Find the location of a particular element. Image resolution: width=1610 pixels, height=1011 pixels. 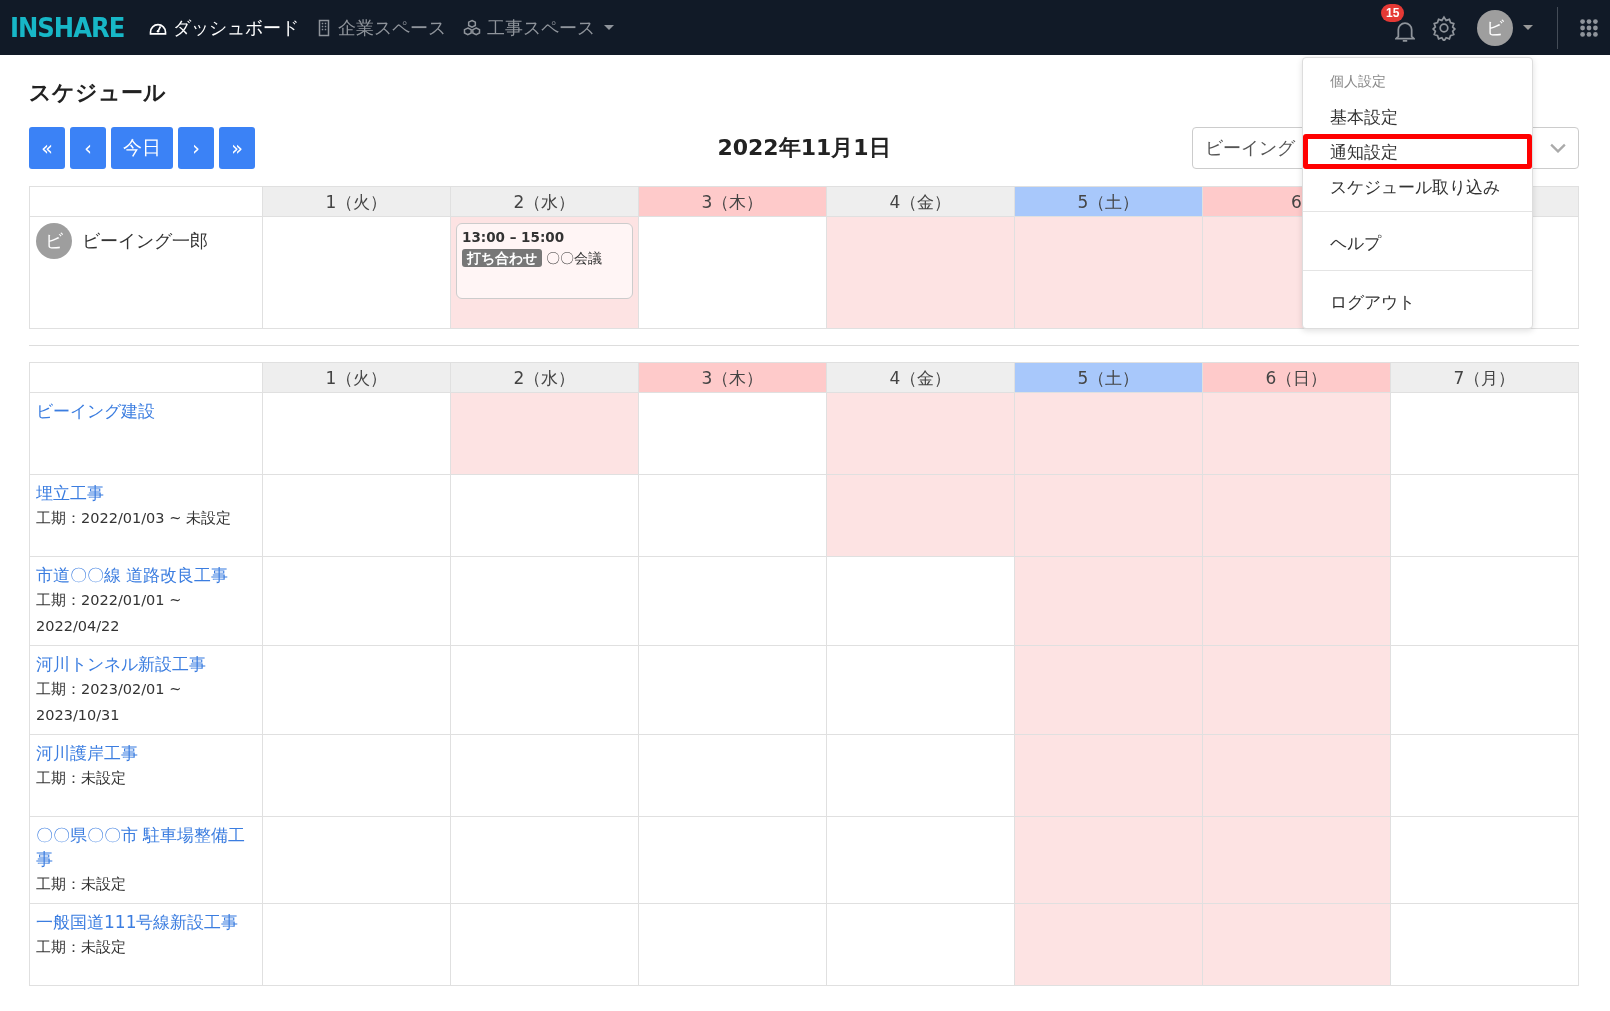

member-name: ビーイング一郎 is located at coordinates (145, 241).